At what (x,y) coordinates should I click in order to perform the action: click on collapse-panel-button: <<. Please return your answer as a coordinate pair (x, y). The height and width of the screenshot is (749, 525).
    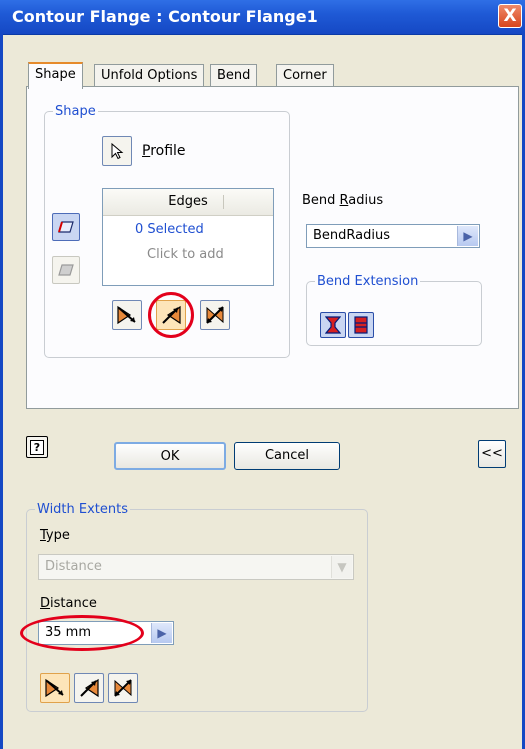
    Looking at the image, I should click on (492, 454).